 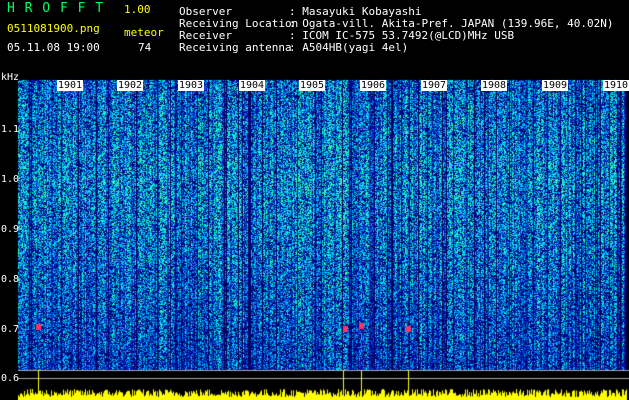 What do you see at coordinates (10, 229) in the screenshot?
I see `y-tick-label: 0.9` at bounding box center [10, 229].